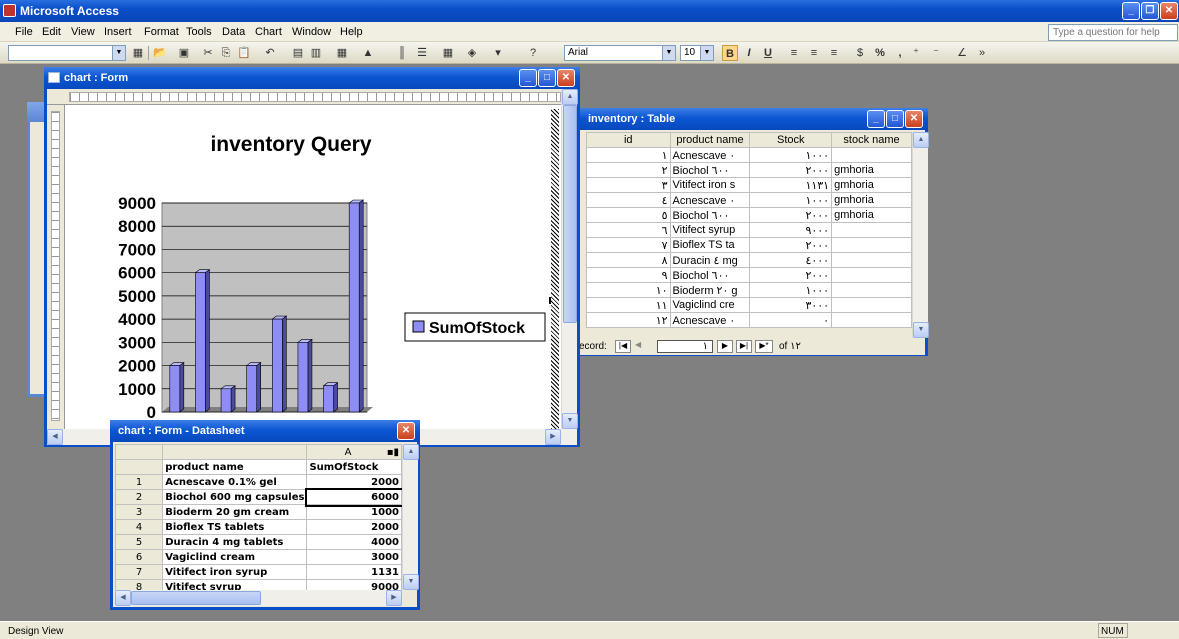 This screenshot has height=639, width=1179. I want to click on align-center-icon: ≡, so click(814, 53).